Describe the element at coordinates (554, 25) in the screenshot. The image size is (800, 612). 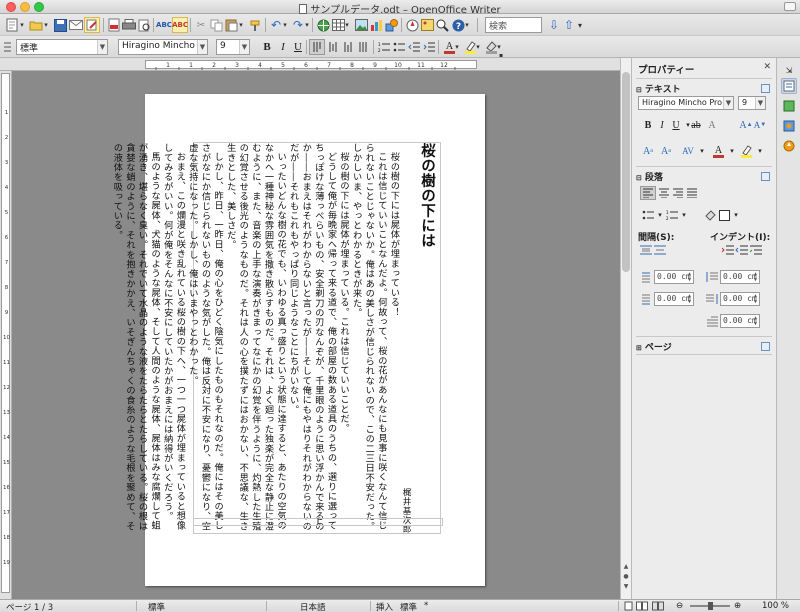
I see `find-next-icon: ⇩` at that location.